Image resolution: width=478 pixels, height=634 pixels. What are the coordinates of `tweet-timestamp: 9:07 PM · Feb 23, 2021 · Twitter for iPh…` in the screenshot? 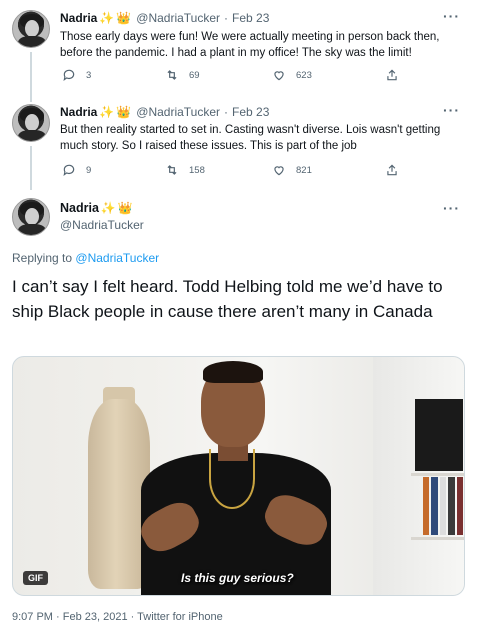 It's located at (117, 617).